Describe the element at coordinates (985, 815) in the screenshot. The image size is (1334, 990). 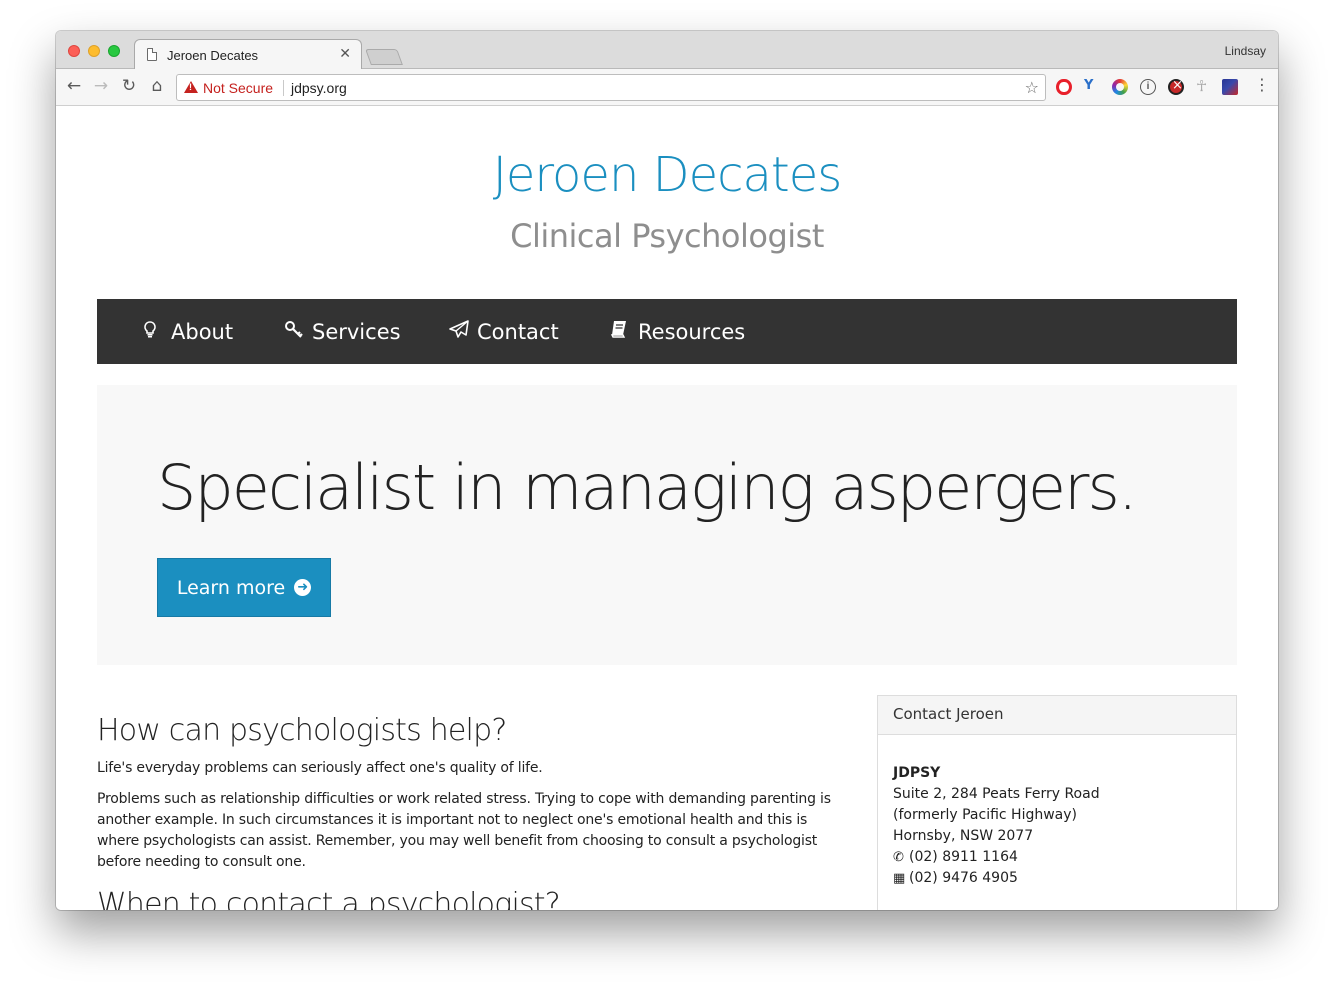
I see `address-line-2: (formerly Pacific Highway)` at that location.